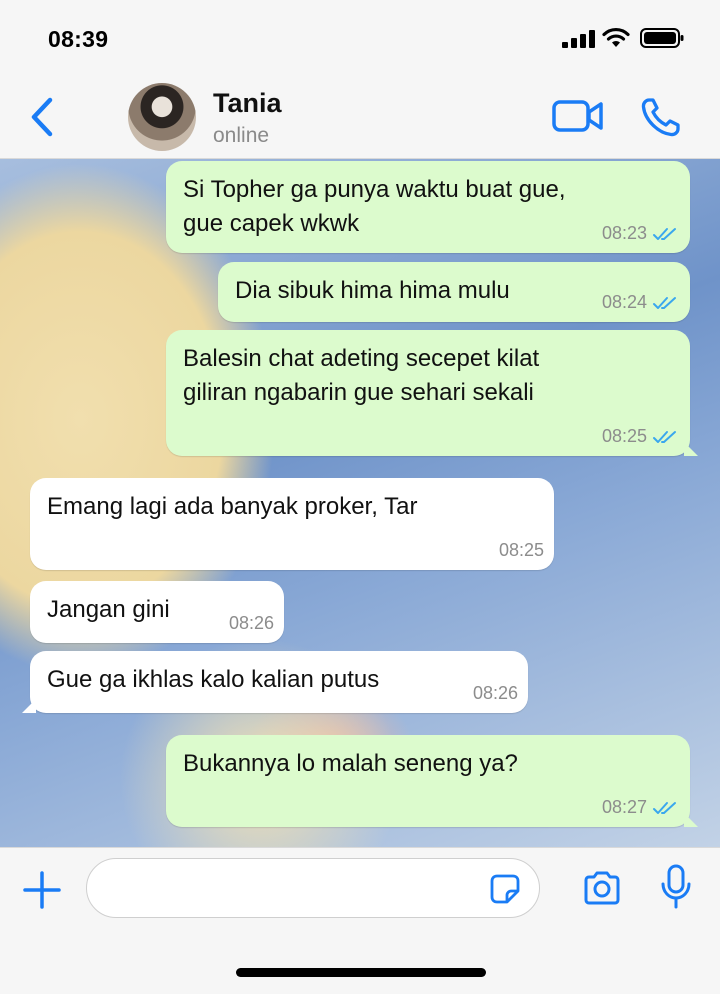 This screenshot has width=720, height=994. Describe the element at coordinates (662, 38) in the screenshot. I see `battery-icon` at that location.